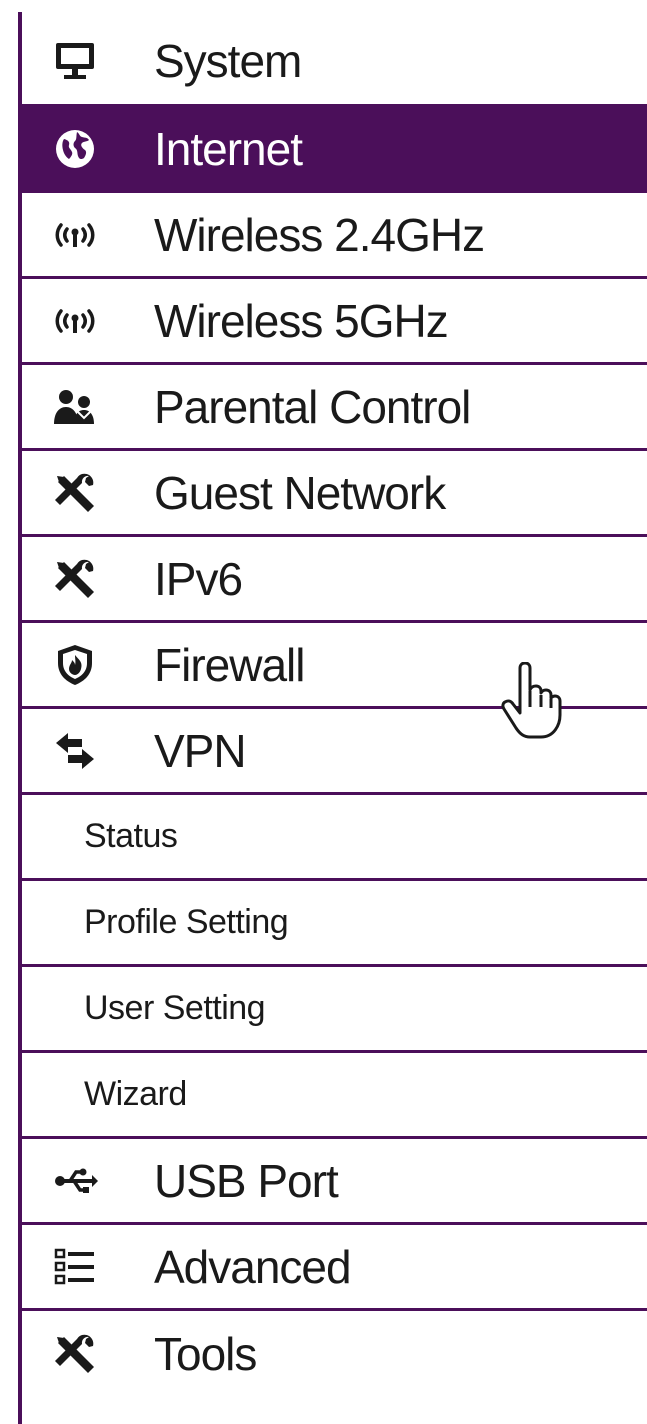 This screenshot has height=1424, width=647. Describe the element at coordinates (319, 234) in the screenshot. I see `menu-item-label: Wireless 2.4GHz` at that location.